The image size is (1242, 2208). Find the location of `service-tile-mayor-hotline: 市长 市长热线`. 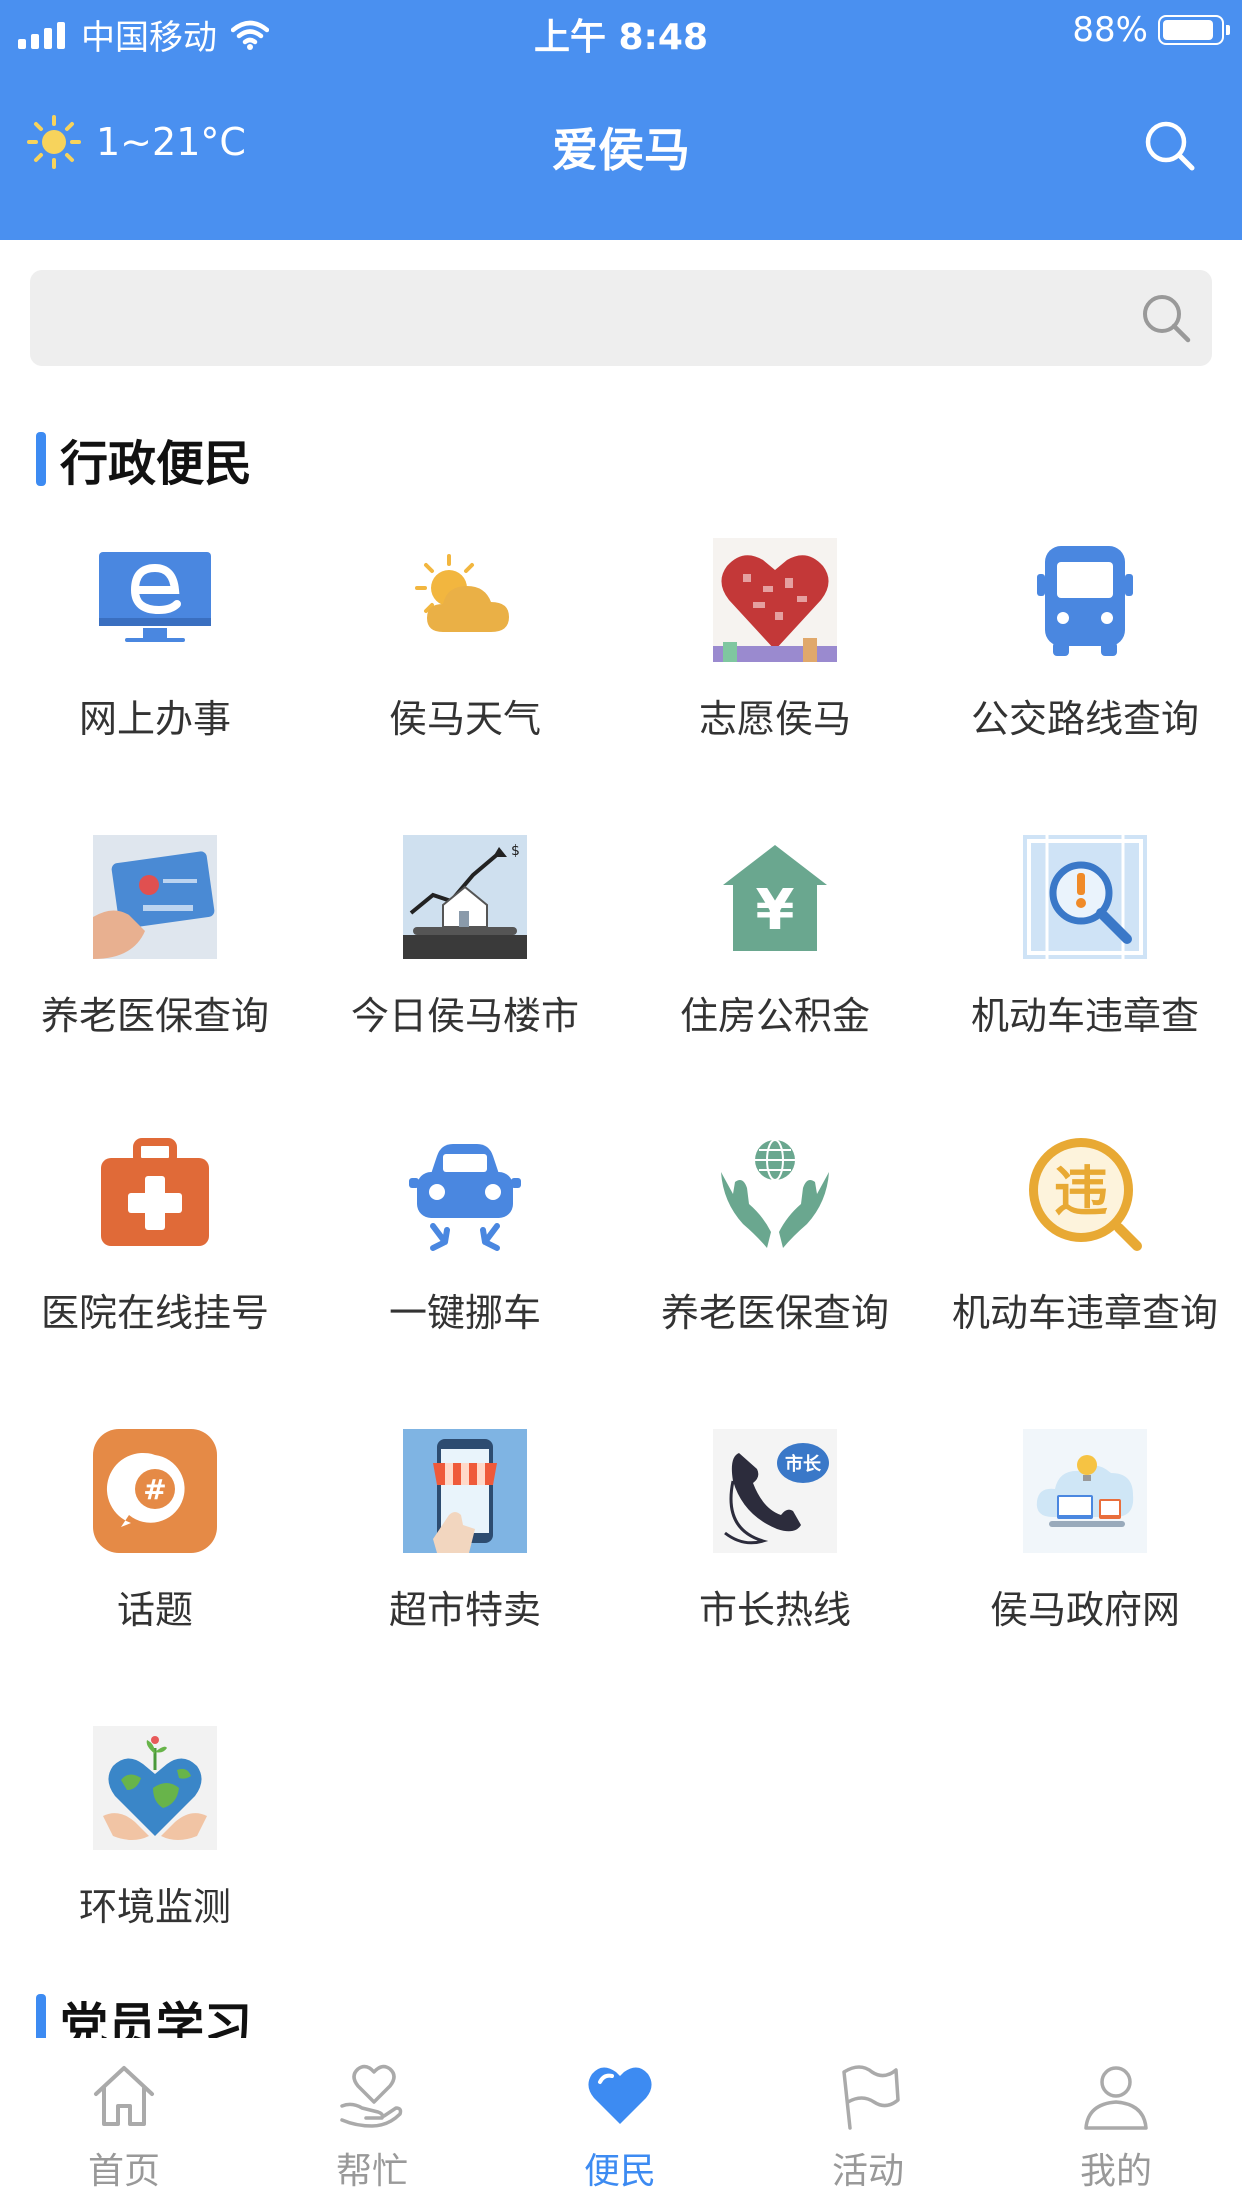

service-tile-mayor-hotline: 市长 市长热线 is located at coordinates (775, 1549).